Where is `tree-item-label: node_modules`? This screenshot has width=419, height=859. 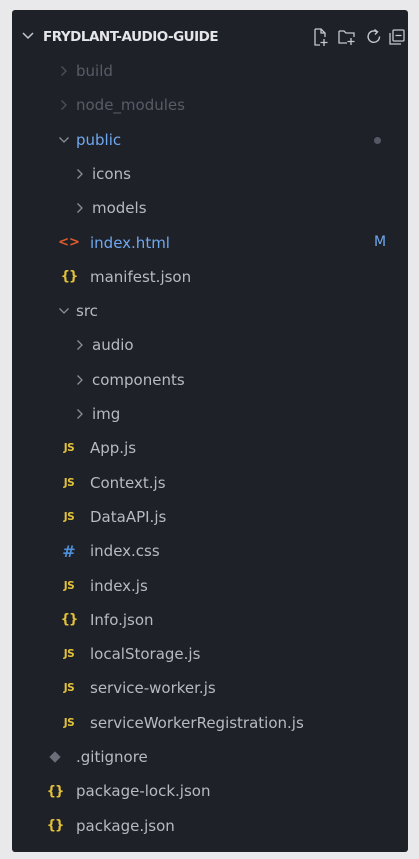
tree-item-label: node_modules is located at coordinates (130, 105).